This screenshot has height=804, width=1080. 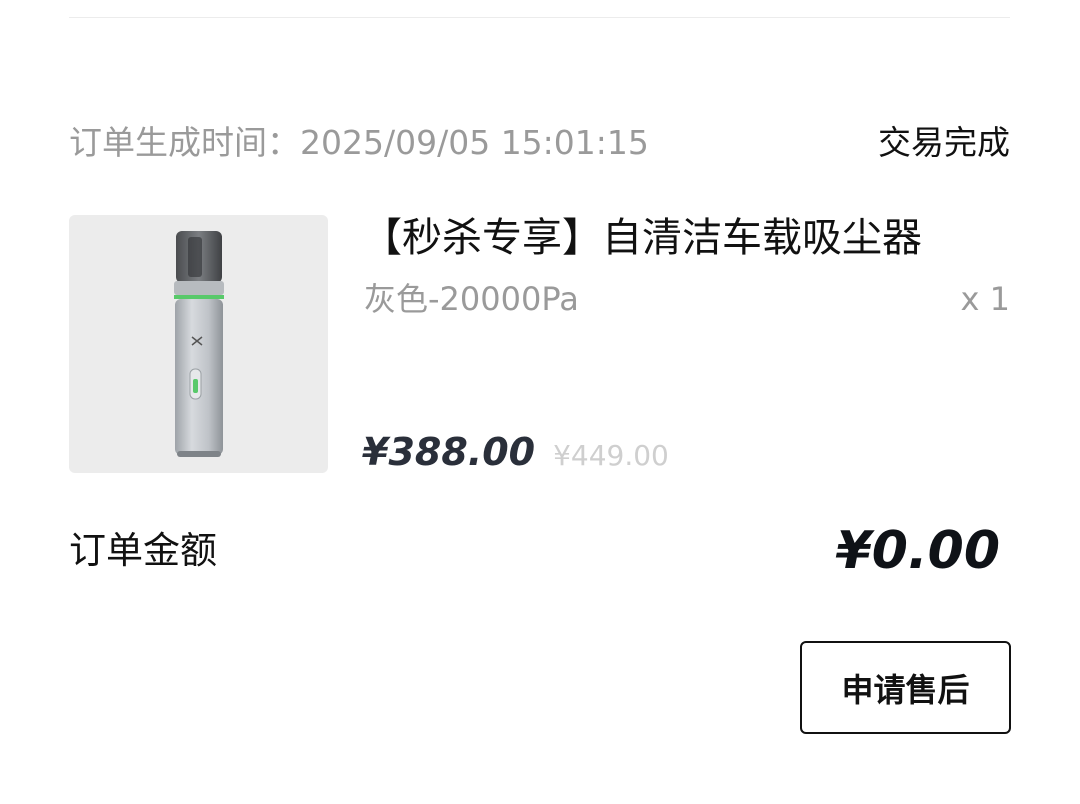 I want to click on order-time-label: 订单生成时间：, so click(x=184, y=142).